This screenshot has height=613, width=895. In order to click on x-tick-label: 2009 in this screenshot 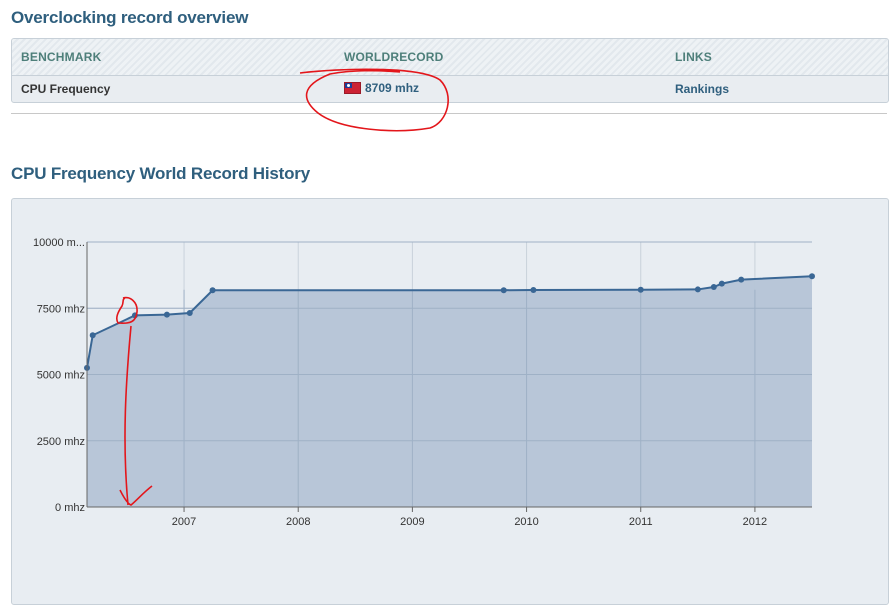, I will do `click(412, 522)`.